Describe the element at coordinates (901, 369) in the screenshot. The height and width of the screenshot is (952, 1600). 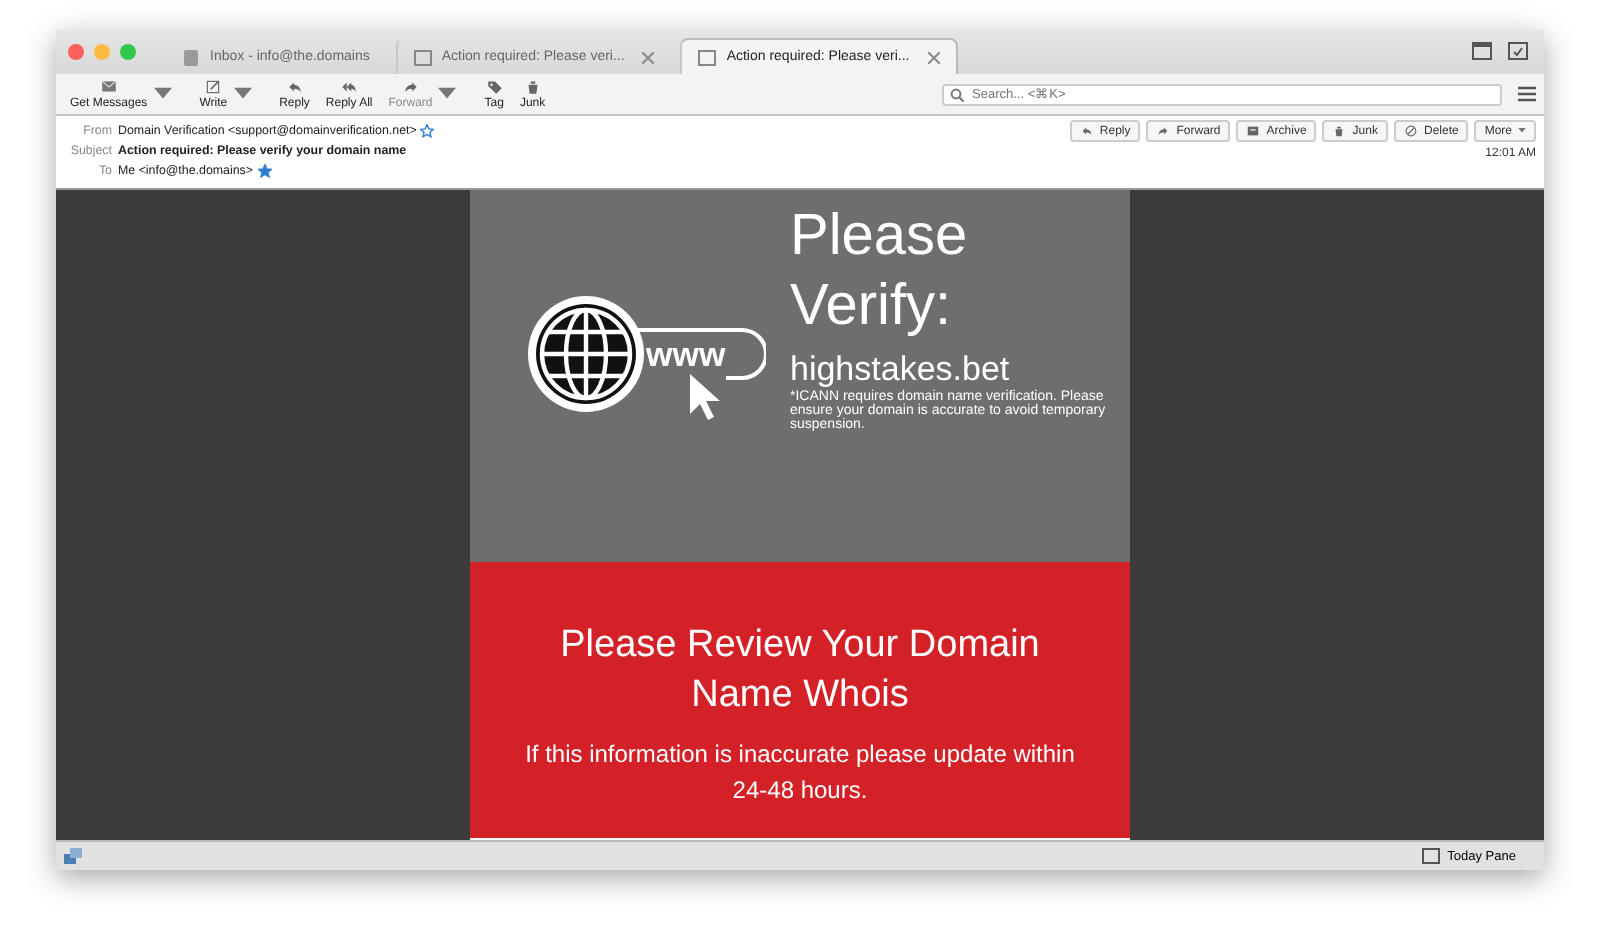
I see `domain-name: highstakes.bet` at that location.